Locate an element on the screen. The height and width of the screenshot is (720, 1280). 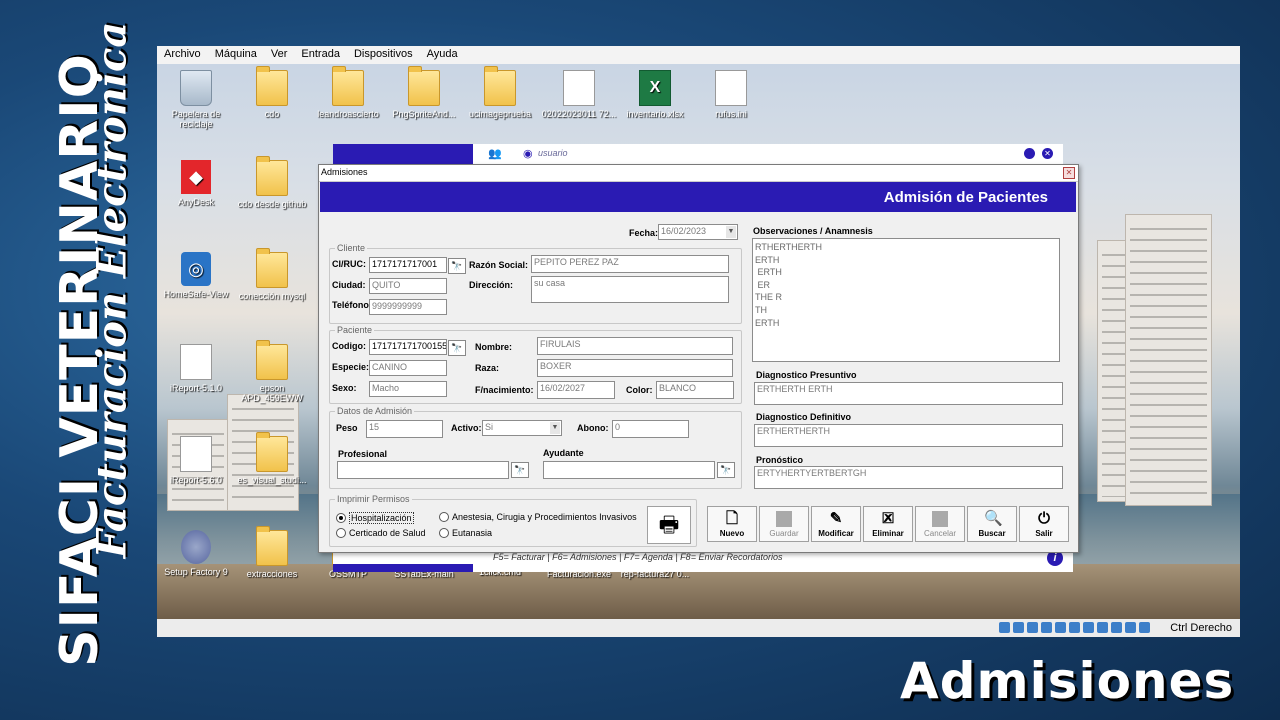
dialog-title-bar: Admisiones ✕ is located at coordinates (698, 173).